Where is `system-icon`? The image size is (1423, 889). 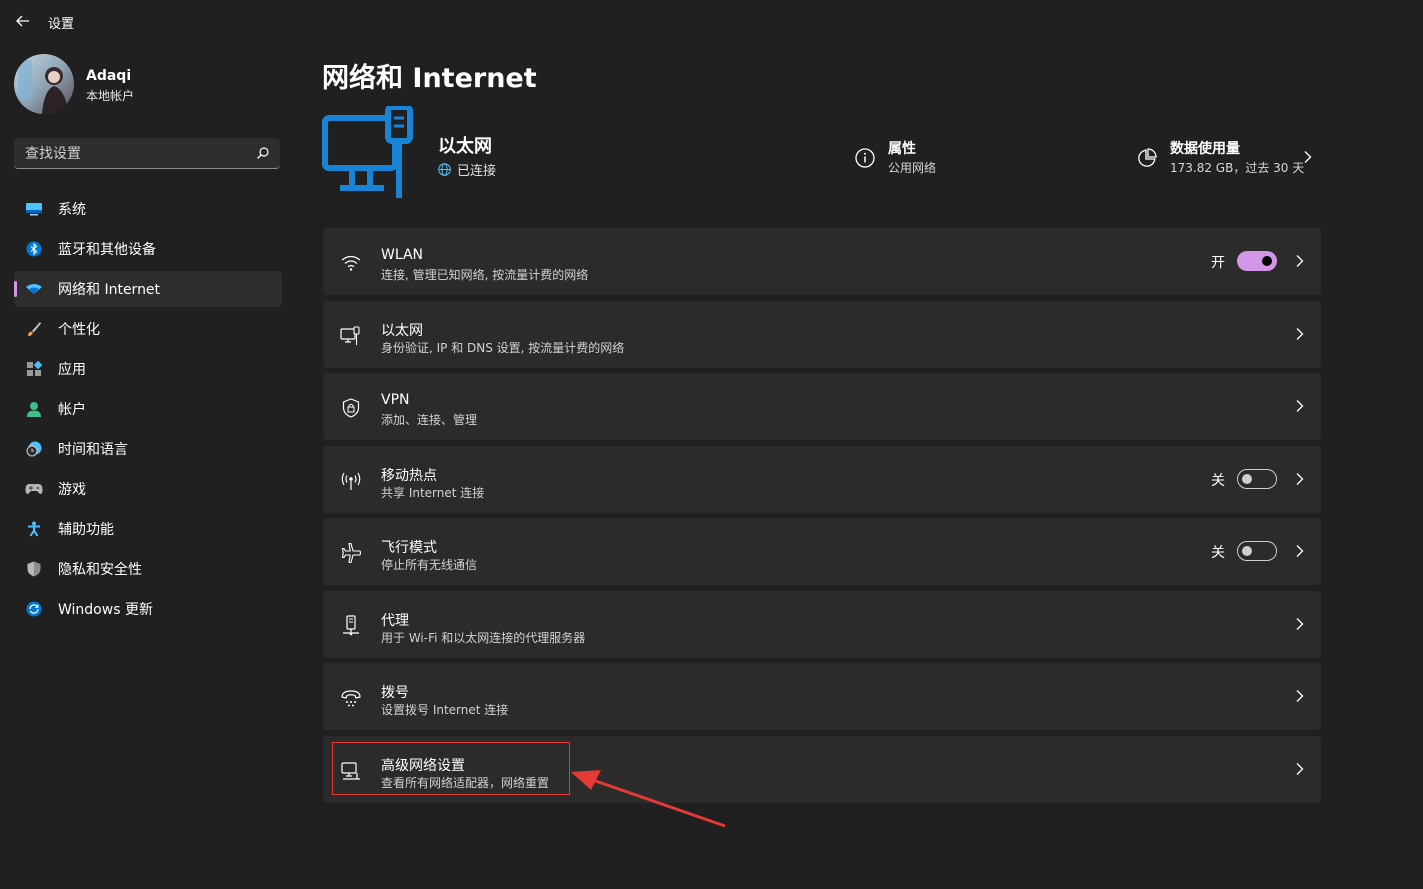 system-icon is located at coordinates (34, 209).